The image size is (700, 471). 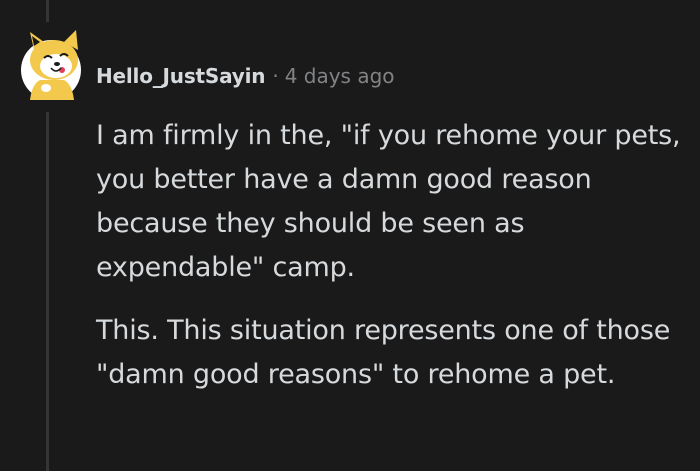 I want to click on comment-meta: Hello_JustSayin · 4 days ago, so click(x=245, y=76).